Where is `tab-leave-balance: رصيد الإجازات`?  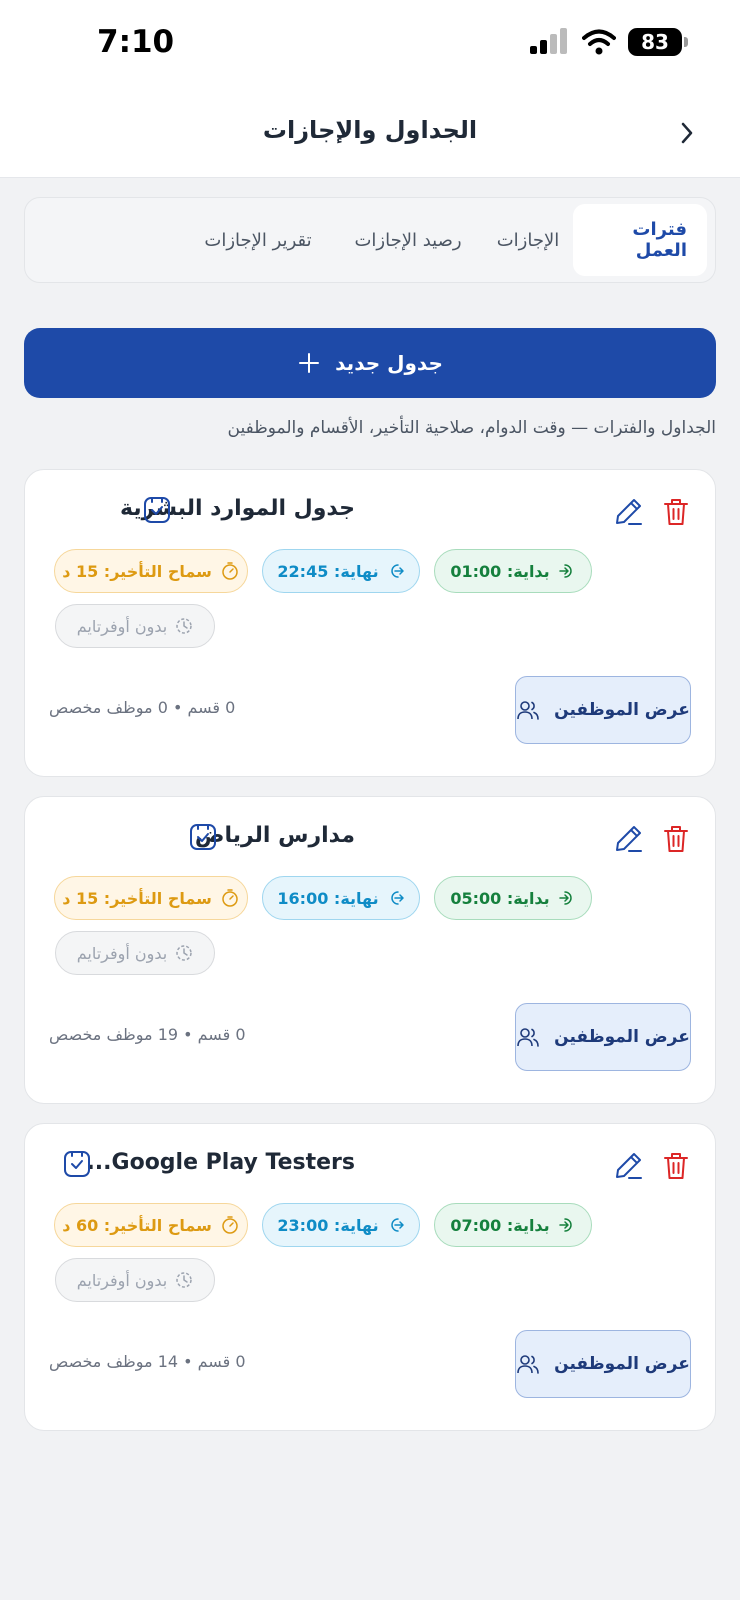
tab-leave-balance: رصيد الإجازات is located at coordinates (408, 240).